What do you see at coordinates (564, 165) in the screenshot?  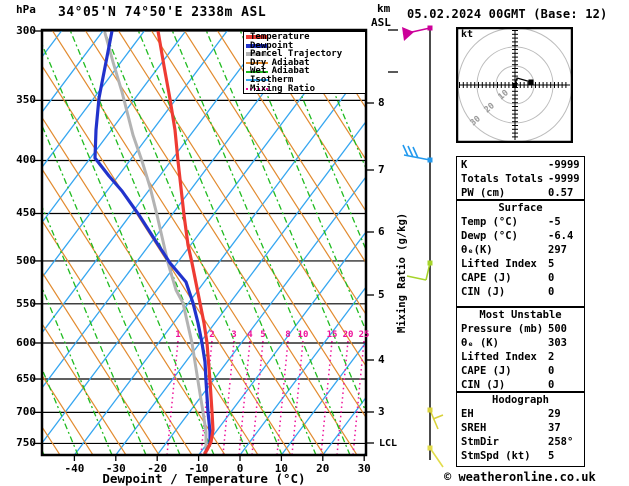 I see `panel-row-value: -9999` at bounding box center [564, 165].